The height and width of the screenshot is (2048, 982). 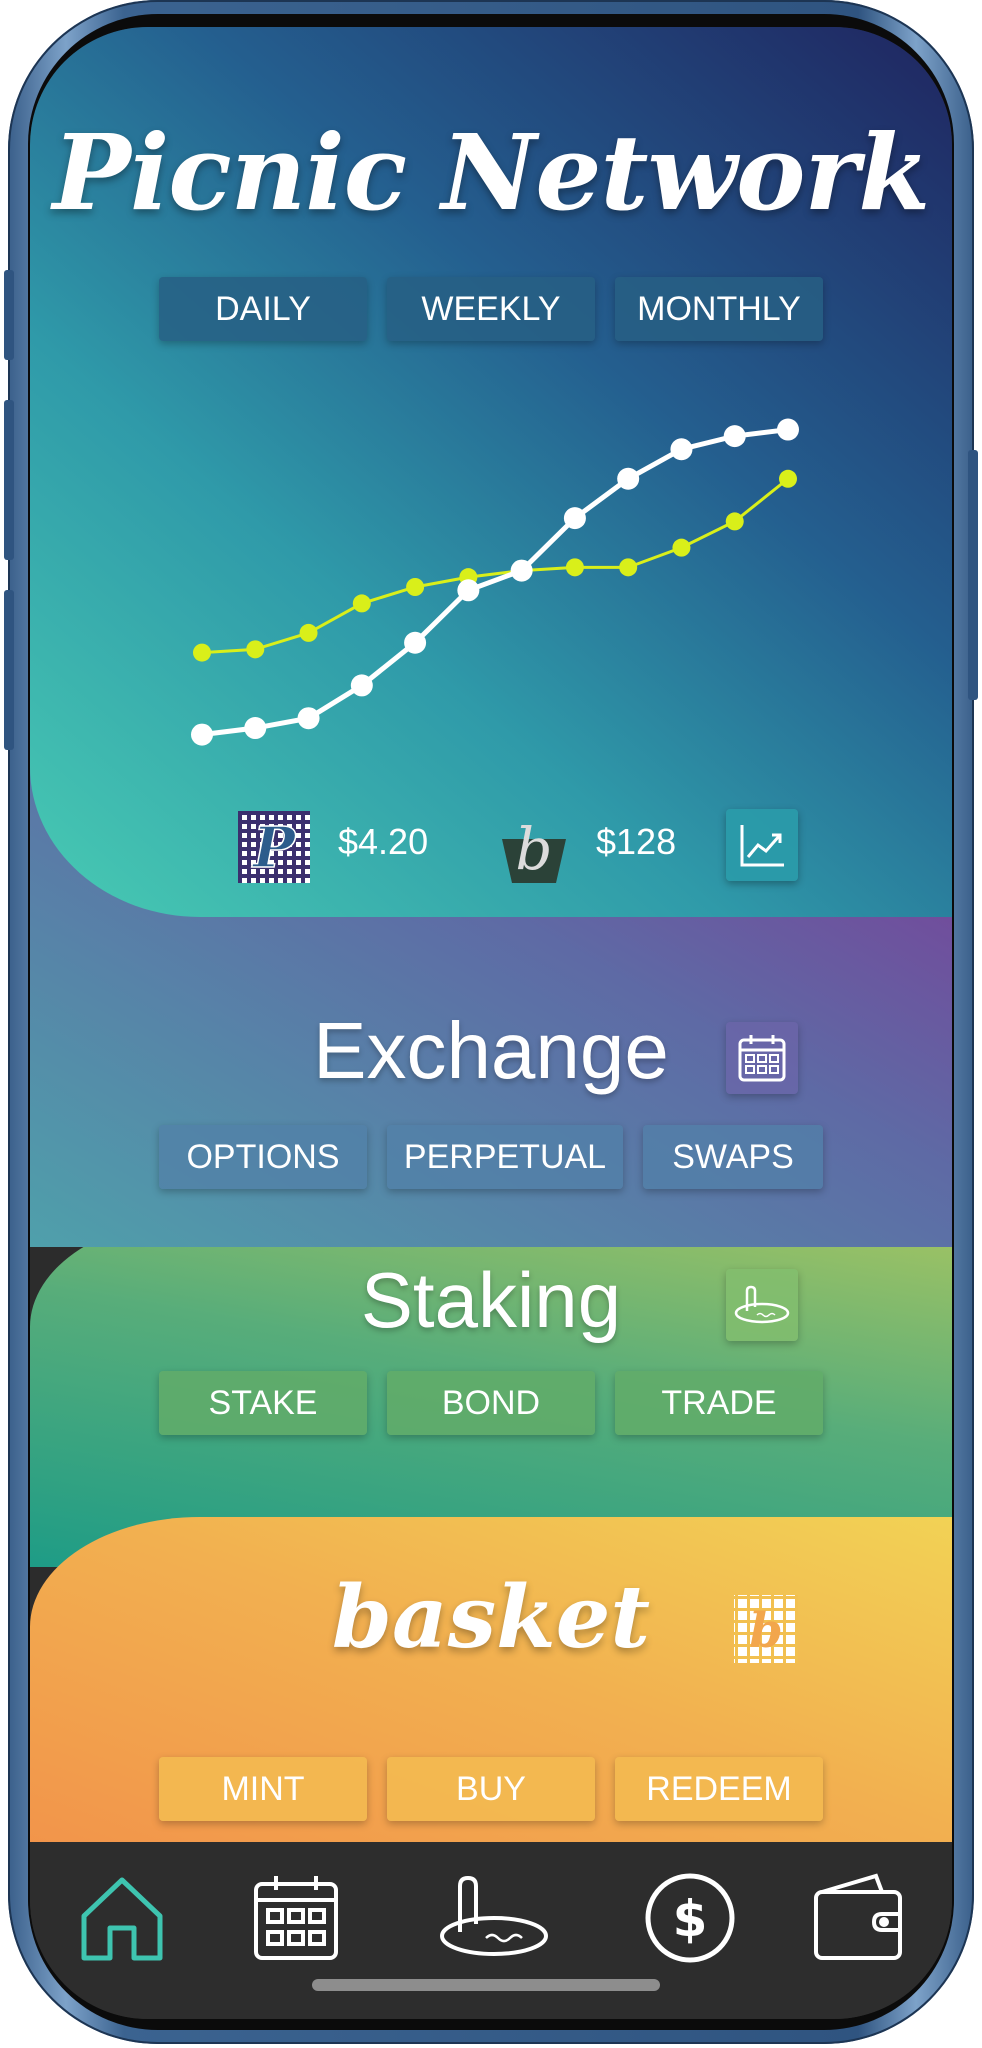 I want to click on power-button, so click(x=973, y=575).